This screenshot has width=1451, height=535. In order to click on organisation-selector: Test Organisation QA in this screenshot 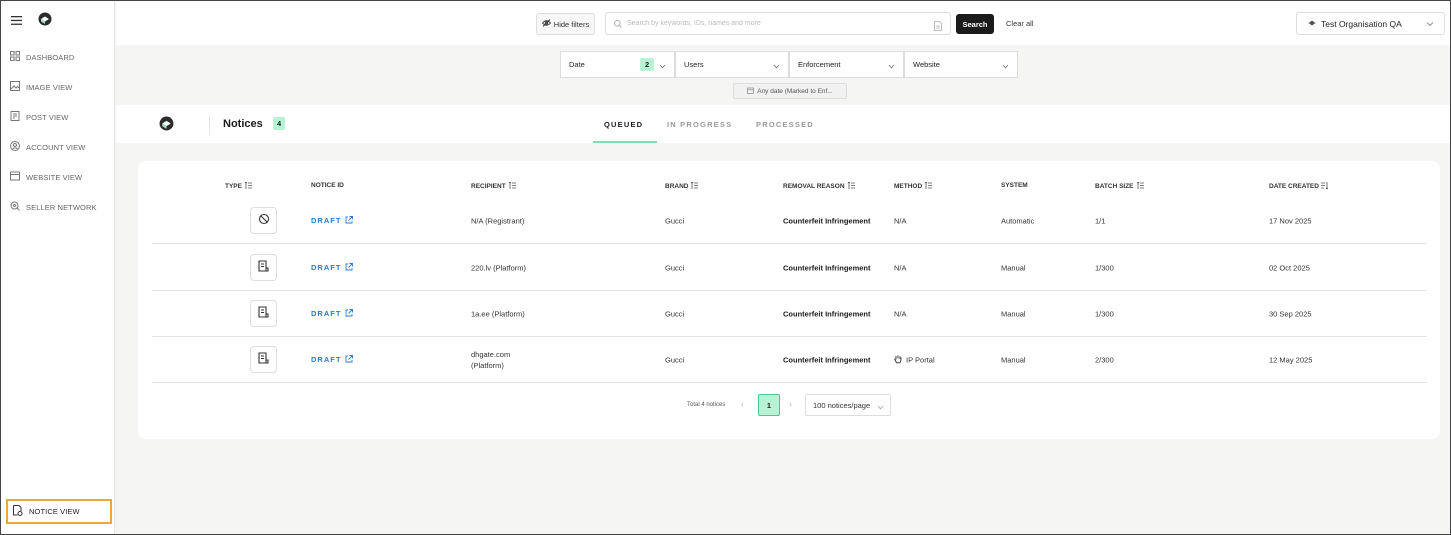, I will do `click(1370, 23)`.